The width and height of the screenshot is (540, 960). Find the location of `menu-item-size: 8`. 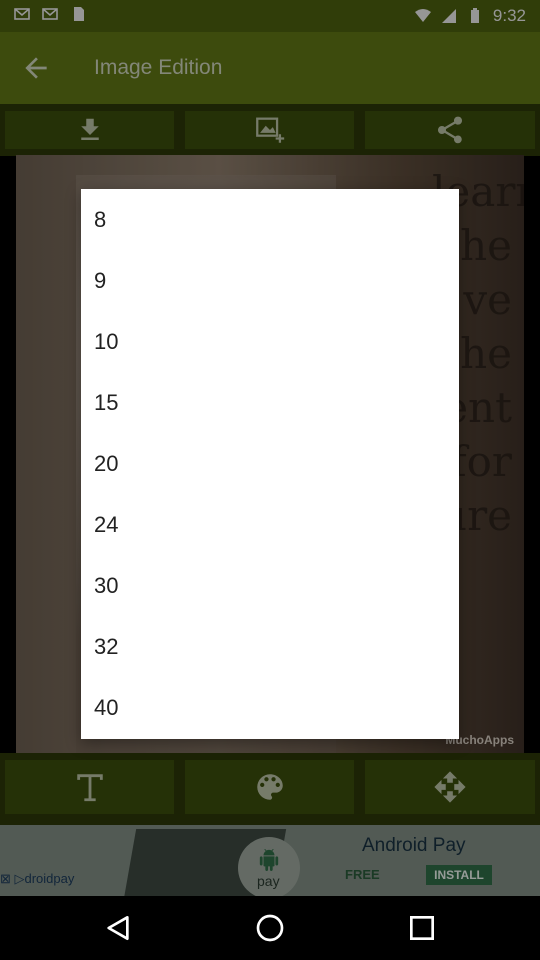

menu-item-size: 8 is located at coordinates (270, 219).